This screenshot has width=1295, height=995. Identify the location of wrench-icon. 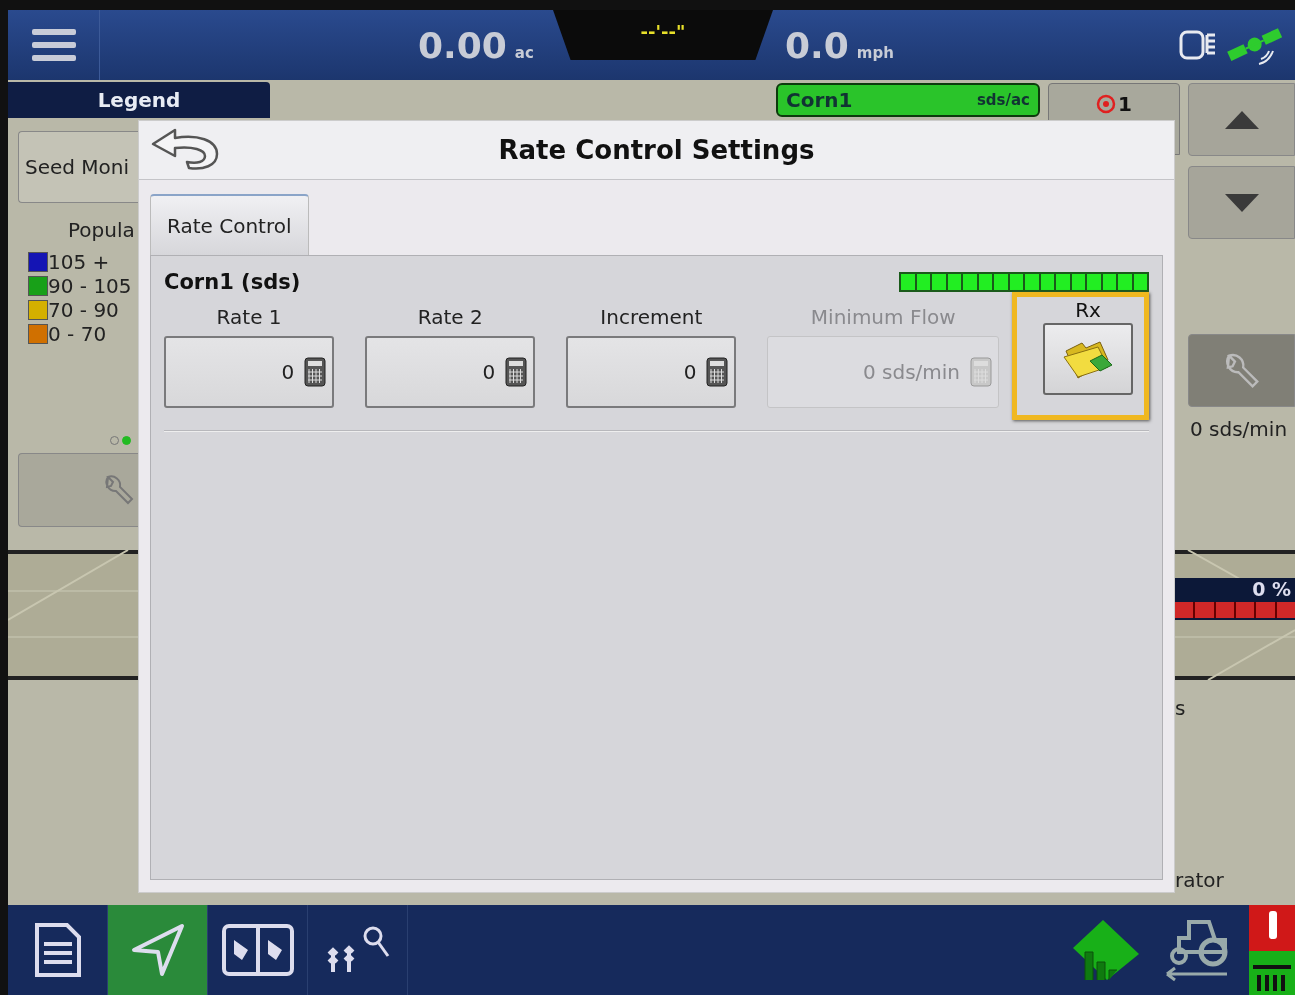
(119, 490).